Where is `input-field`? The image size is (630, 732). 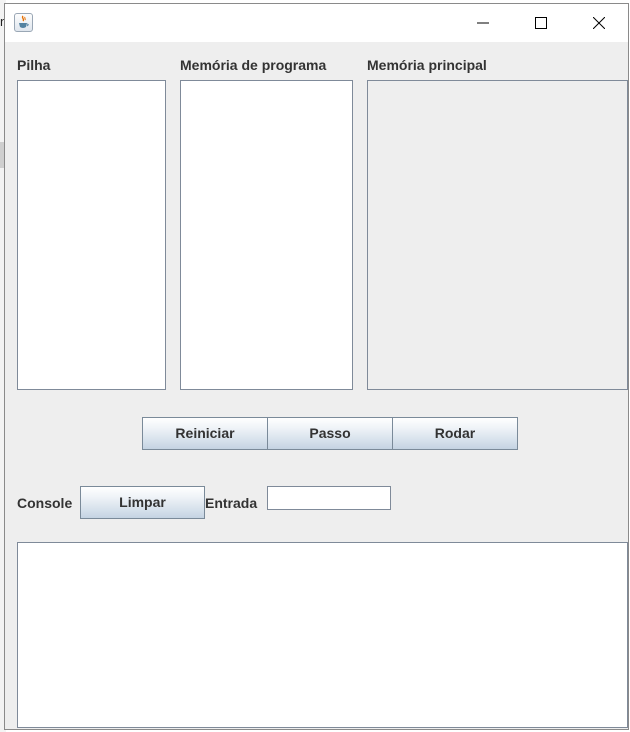
input-field is located at coordinates (329, 498).